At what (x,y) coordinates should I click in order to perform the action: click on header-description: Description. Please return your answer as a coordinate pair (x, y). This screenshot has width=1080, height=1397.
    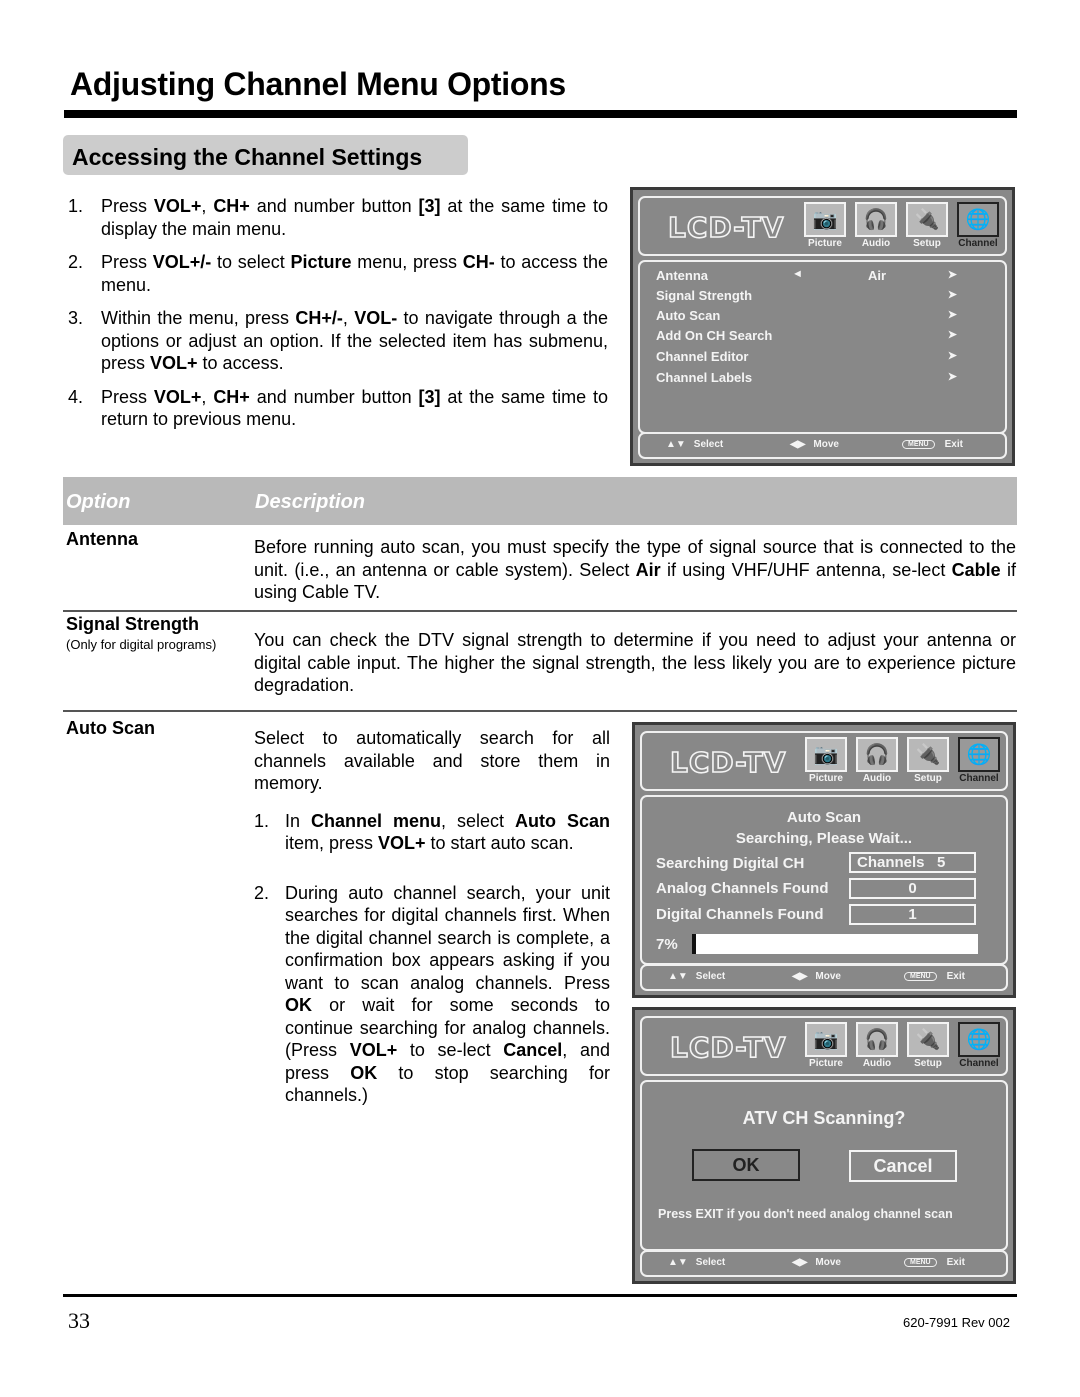
    Looking at the image, I should click on (310, 502).